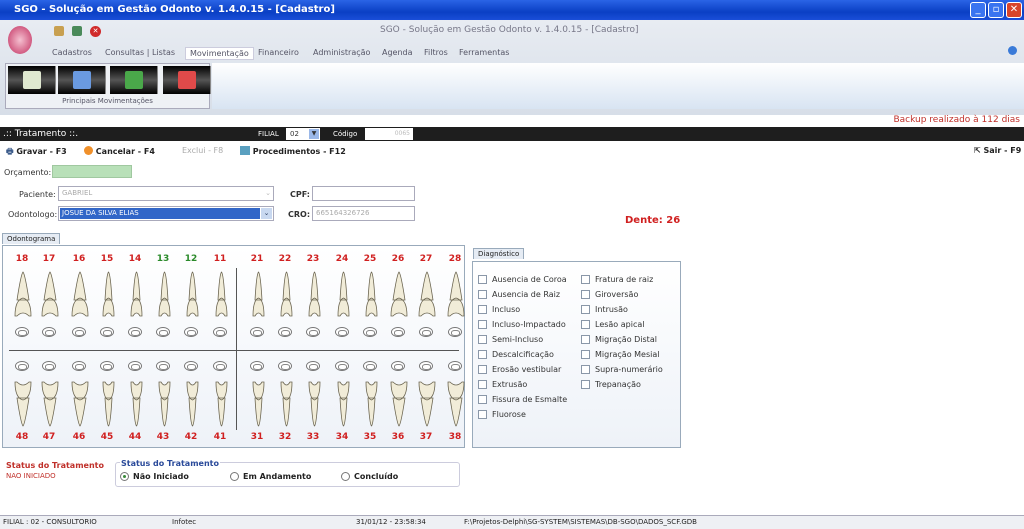  I want to click on diagnostico-checkbox: Fratura de raiz, so click(622, 279).